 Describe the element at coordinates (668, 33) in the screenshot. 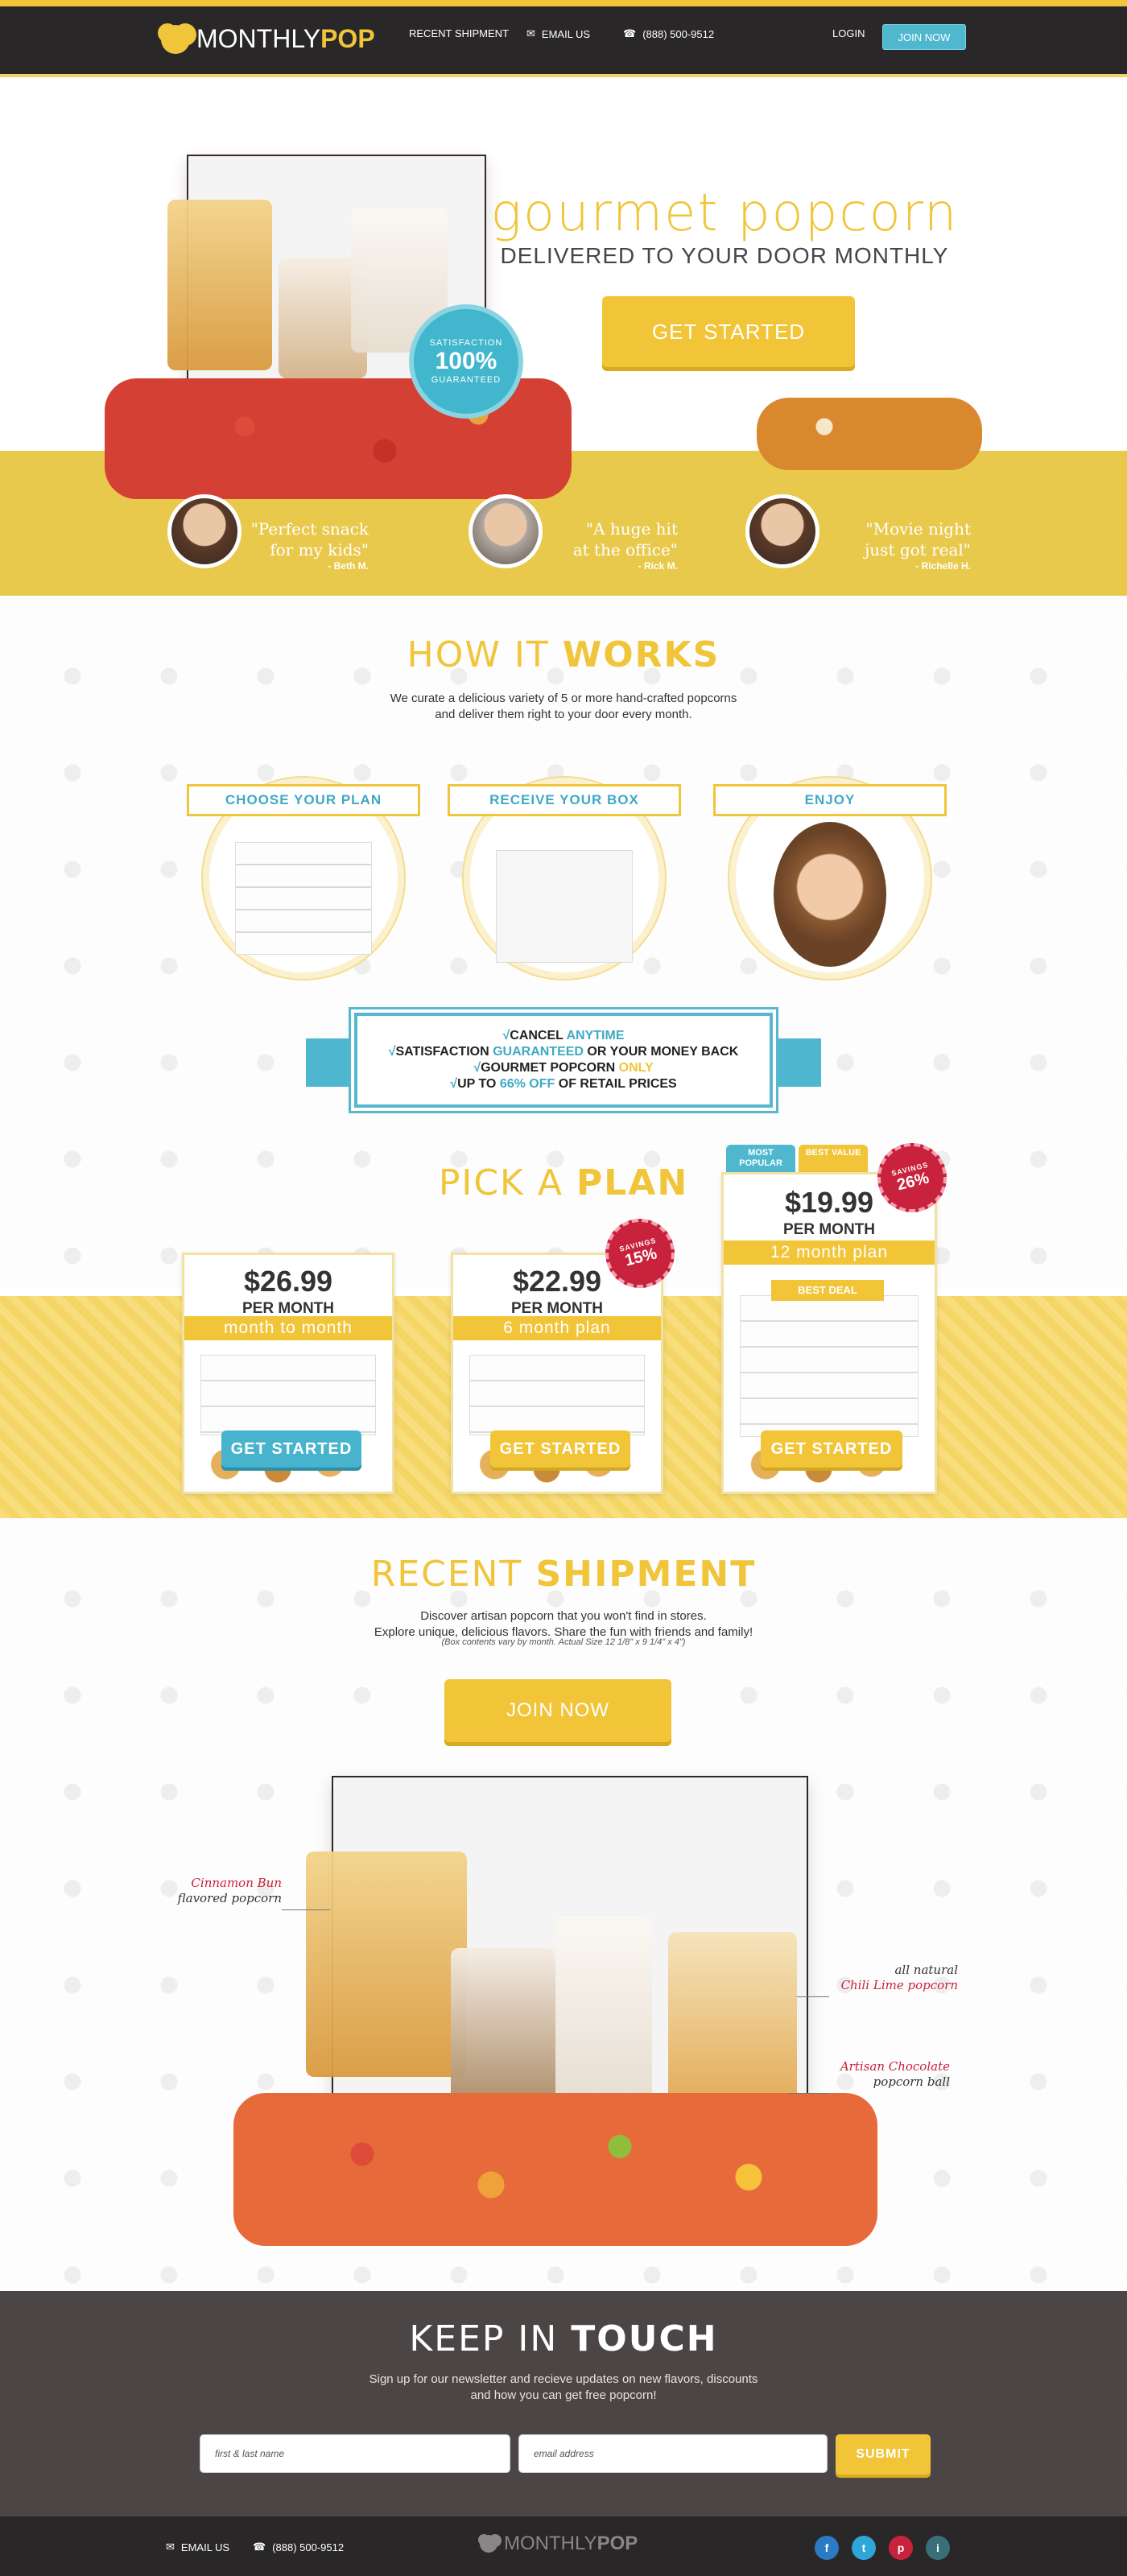

I see `nav-phone: ☎ (888) 500-9512` at that location.